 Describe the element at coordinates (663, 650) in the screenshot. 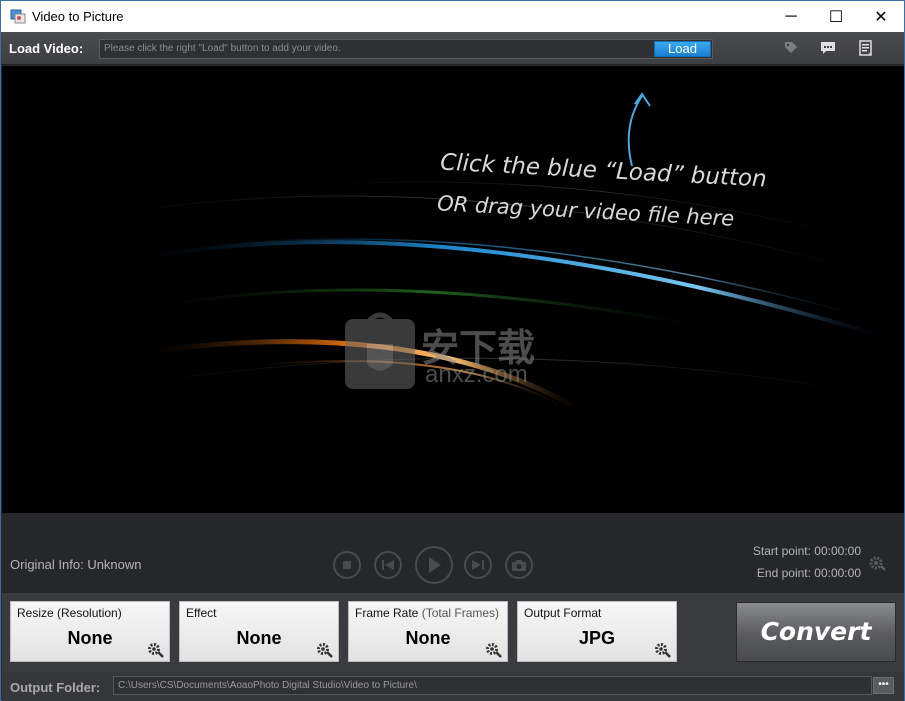

I see `output-format-settings-gear-icon` at that location.